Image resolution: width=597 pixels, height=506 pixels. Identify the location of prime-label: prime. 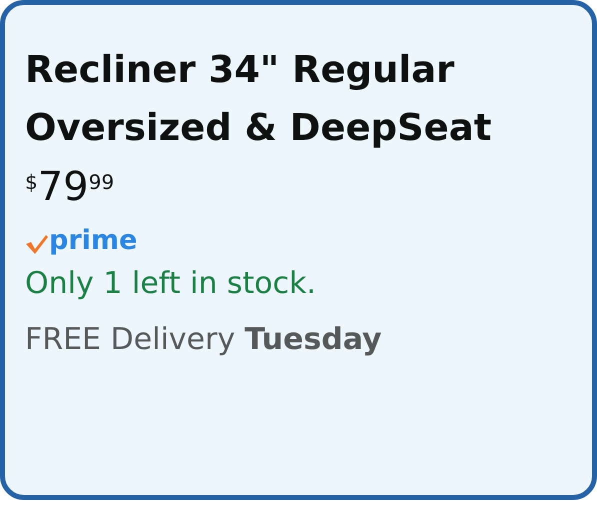
(93, 241).